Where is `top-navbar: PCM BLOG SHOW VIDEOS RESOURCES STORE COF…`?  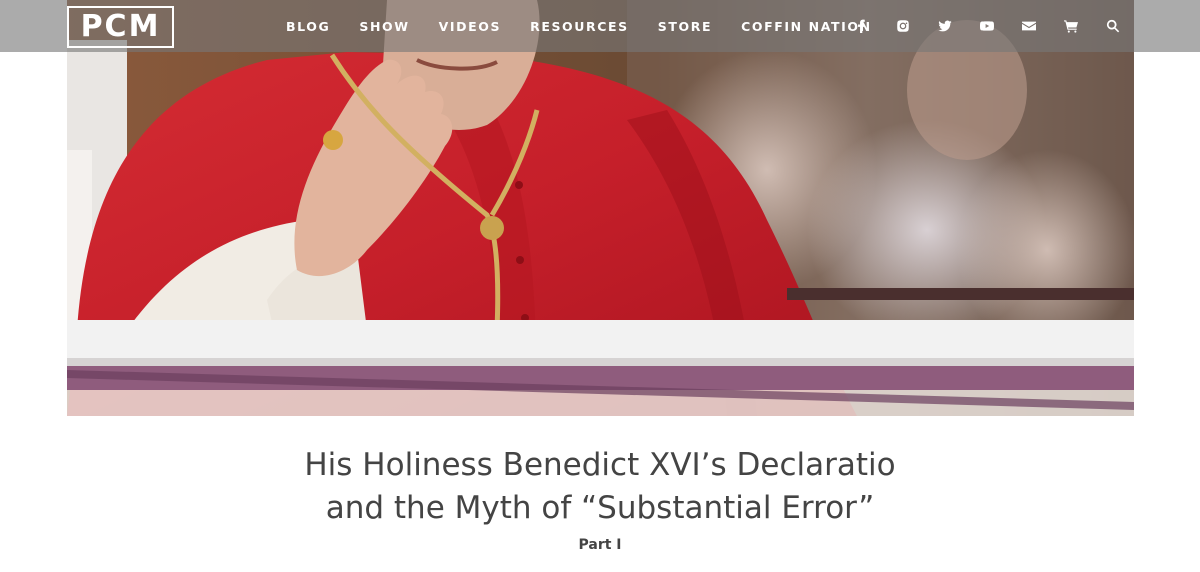 top-navbar: PCM BLOG SHOW VIDEOS RESOURCES STORE COF… is located at coordinates (600, 26).